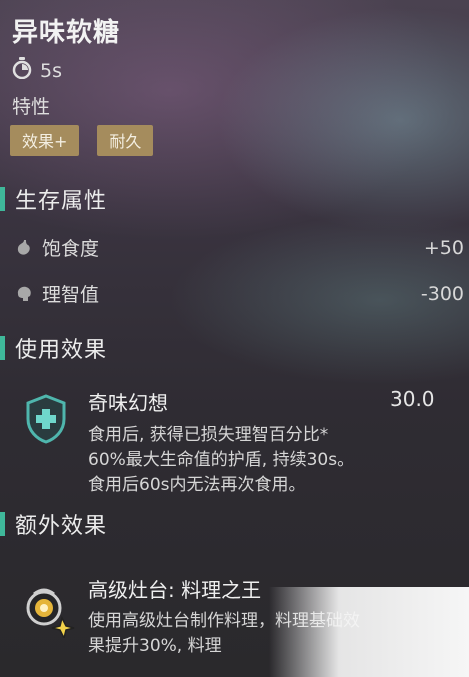 The width and height of the screenshot is (469, 677). What do you see at coordinates (61, 350) in the screenshot?
I see `section-title: 使用效果` at bounding box center [61, 350].